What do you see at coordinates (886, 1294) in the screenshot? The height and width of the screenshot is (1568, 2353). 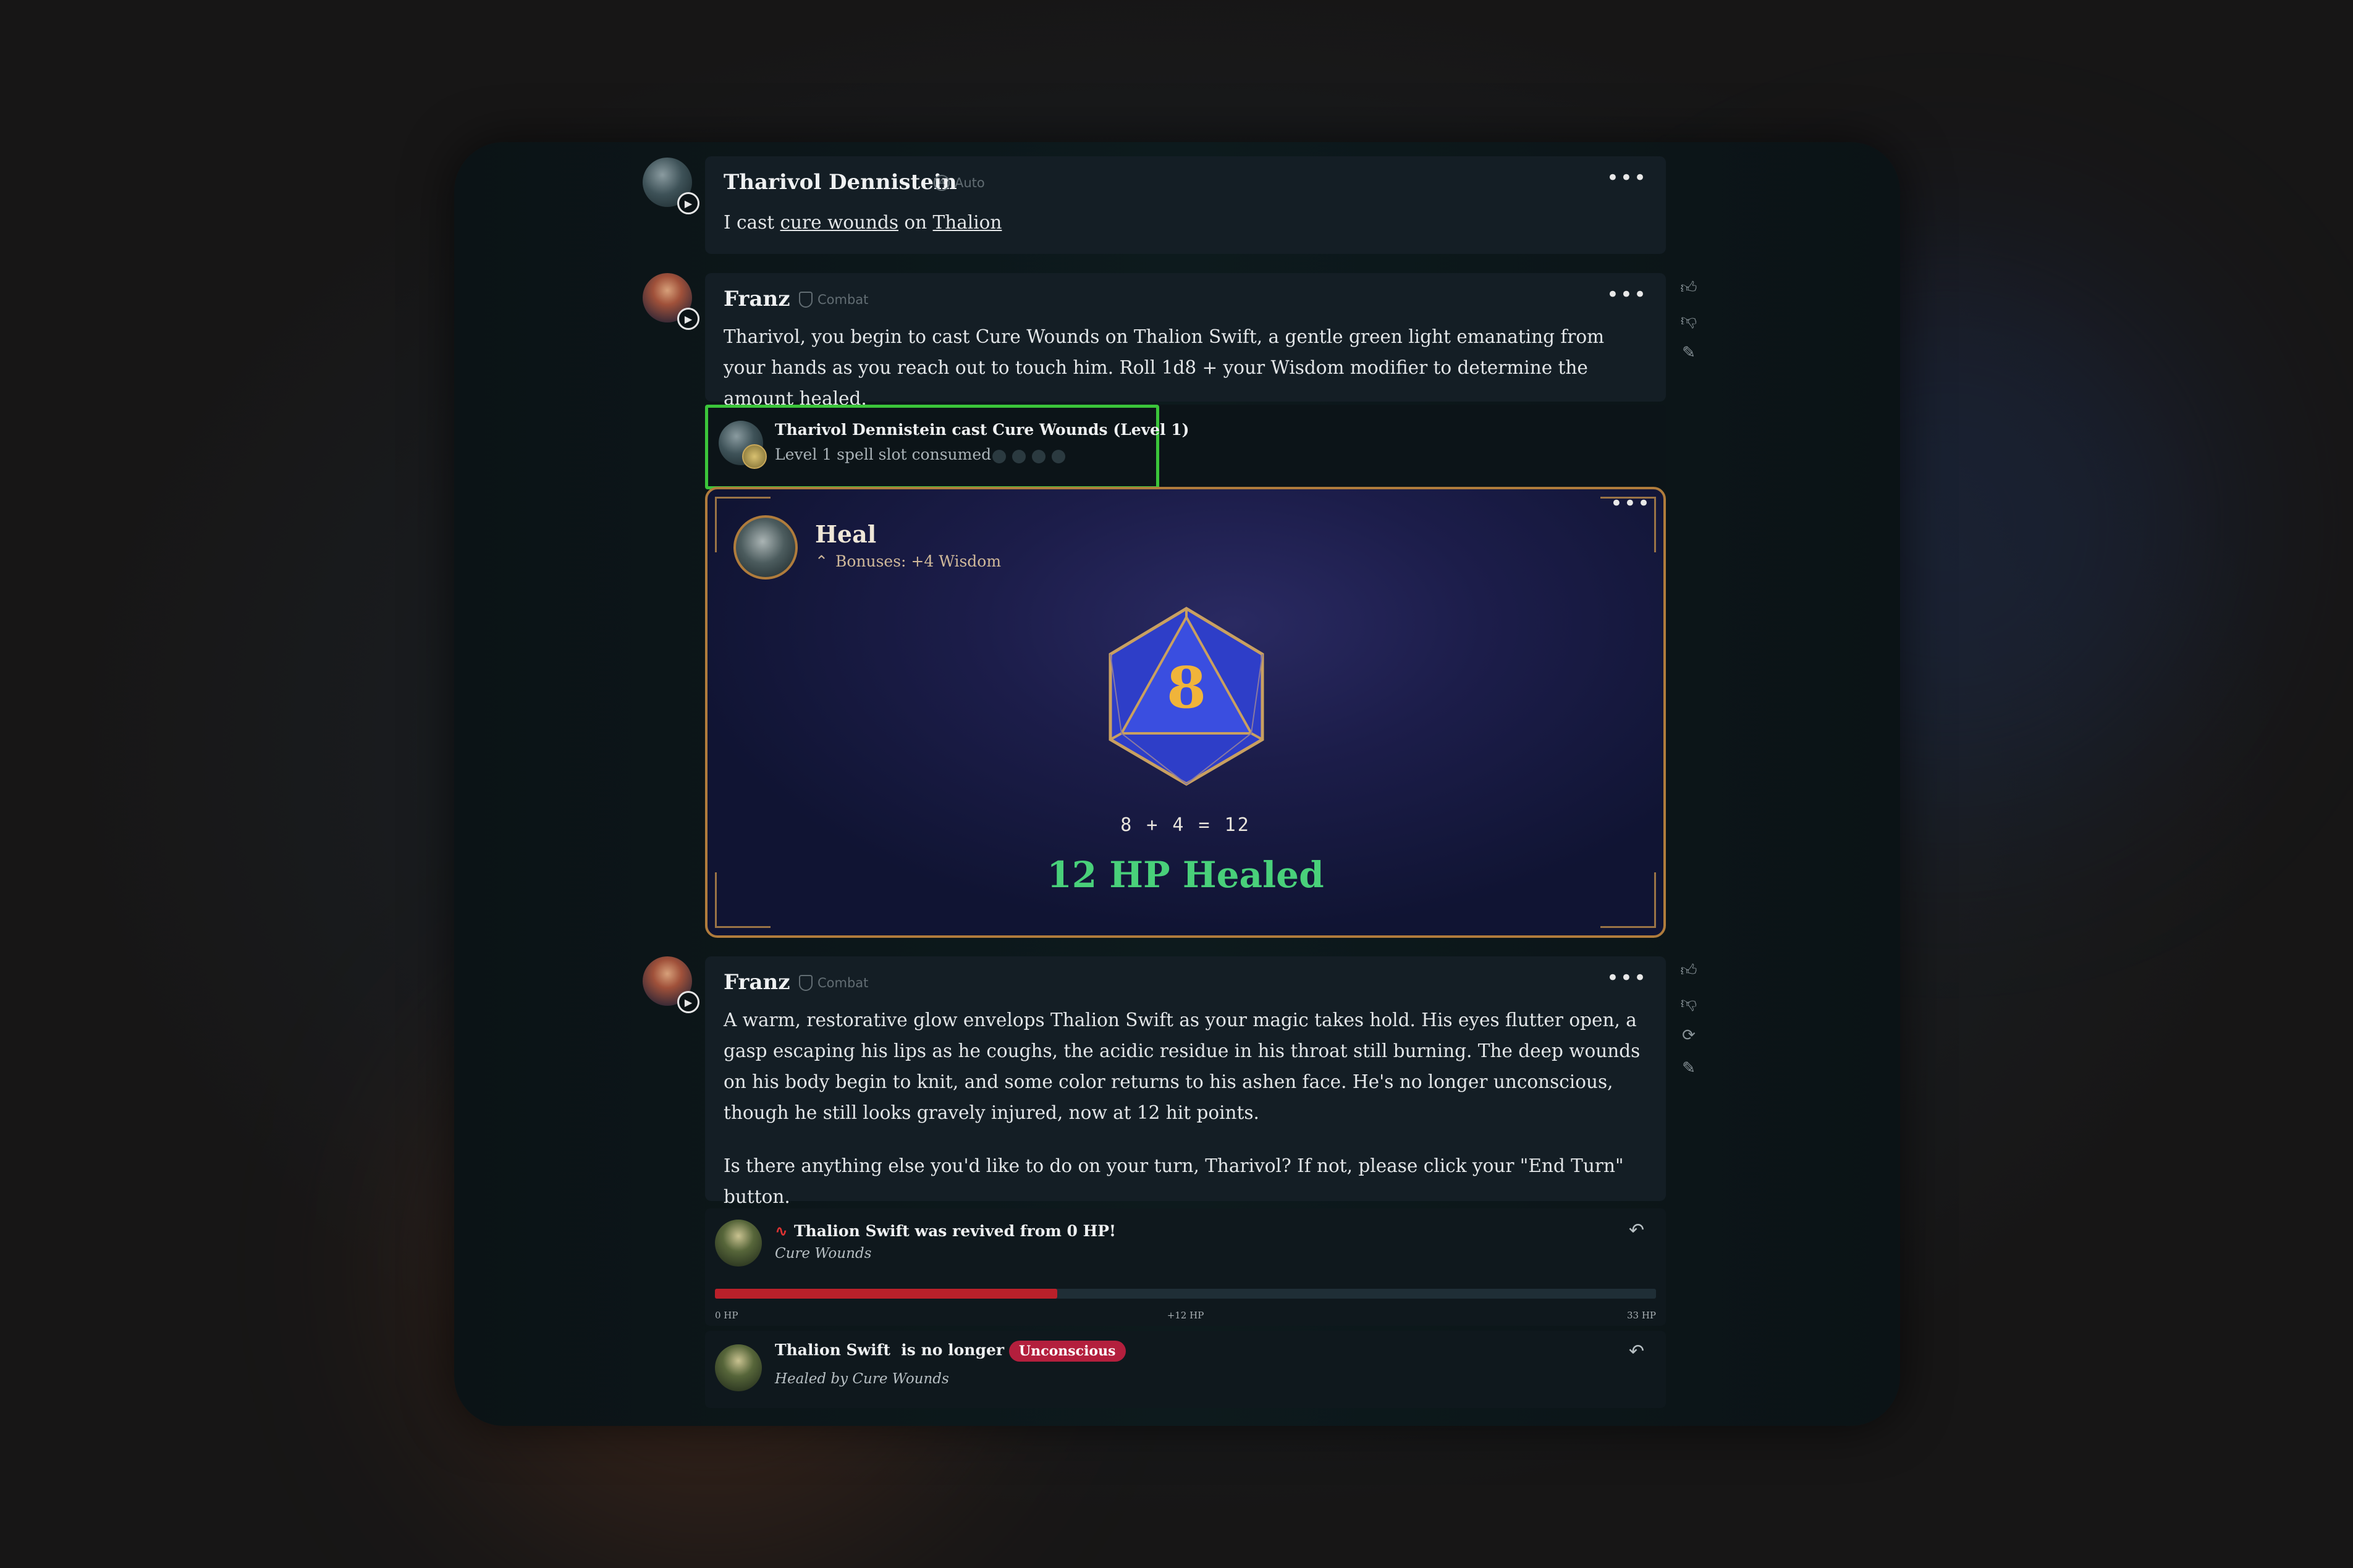 I see `hp-bar-fill` at bounding box center [886, 1294].